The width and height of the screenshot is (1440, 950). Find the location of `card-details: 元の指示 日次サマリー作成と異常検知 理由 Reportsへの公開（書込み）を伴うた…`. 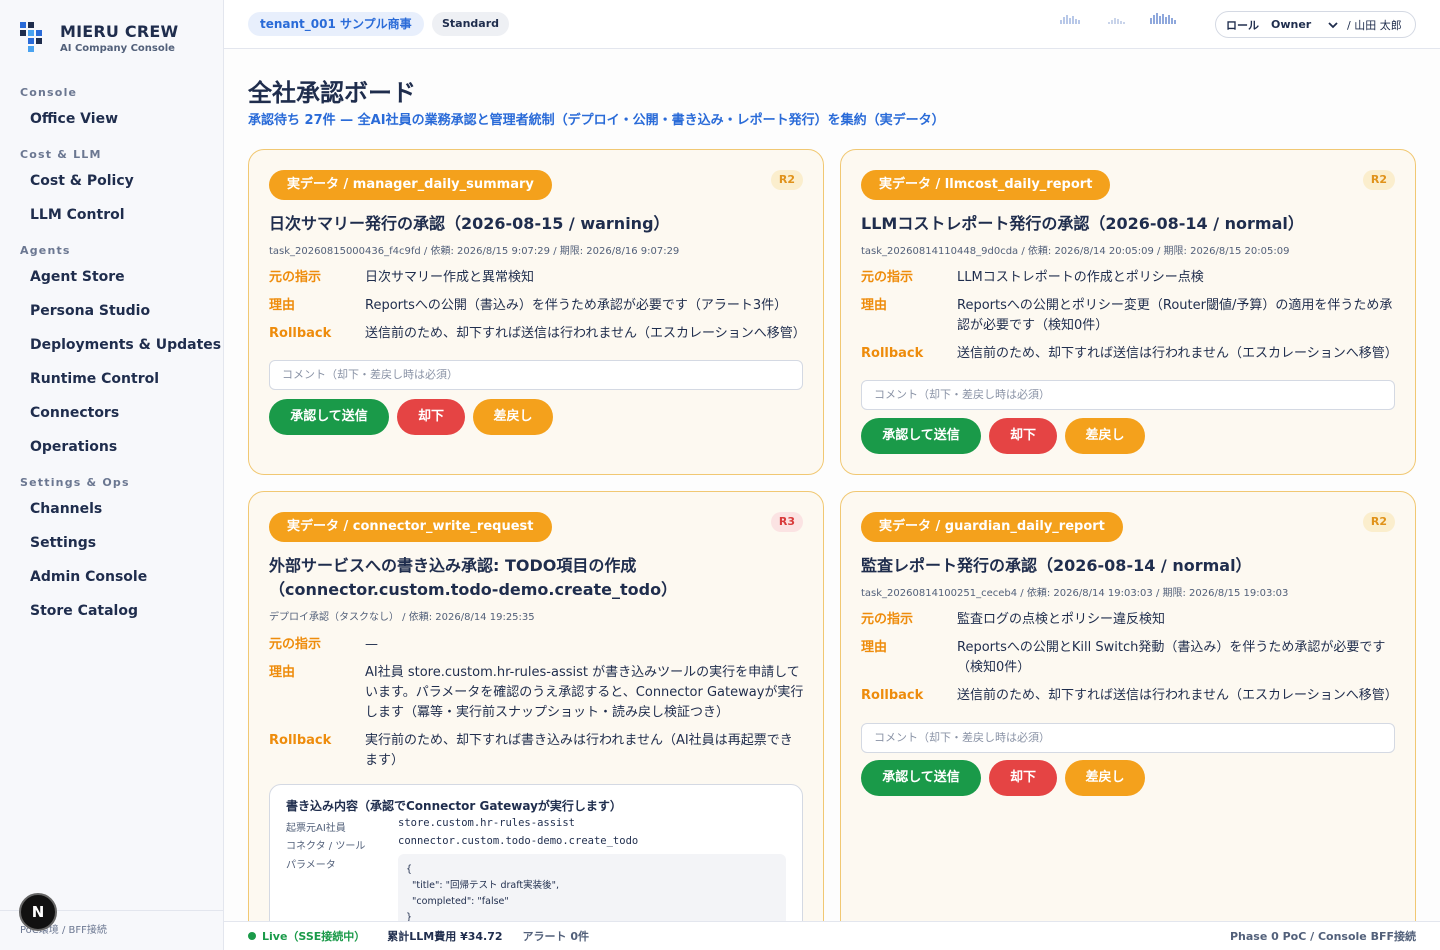

card-details: 元の指示 日次サマリー作成と異常検知 理由 Reportsへの公開（書込み）を伴うた… is located at coordinates (537, 310).